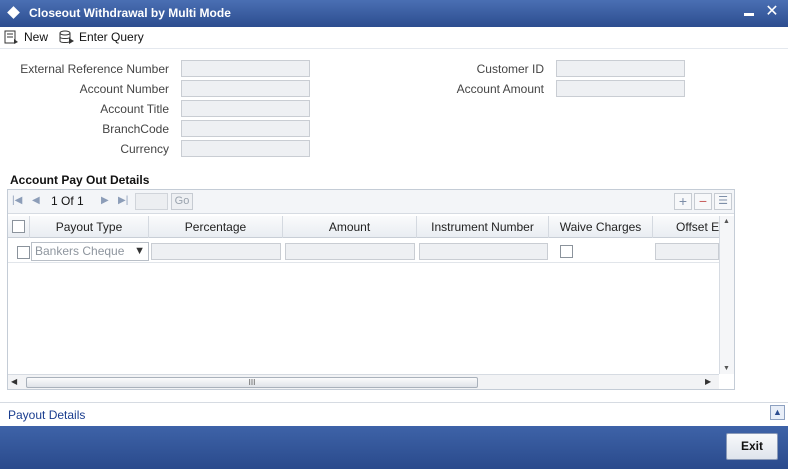 Image resolution: width=788 pixels, height=469 pixels. I want to click on payout-details-bar: Payout Details ▲, so click(394, 414).